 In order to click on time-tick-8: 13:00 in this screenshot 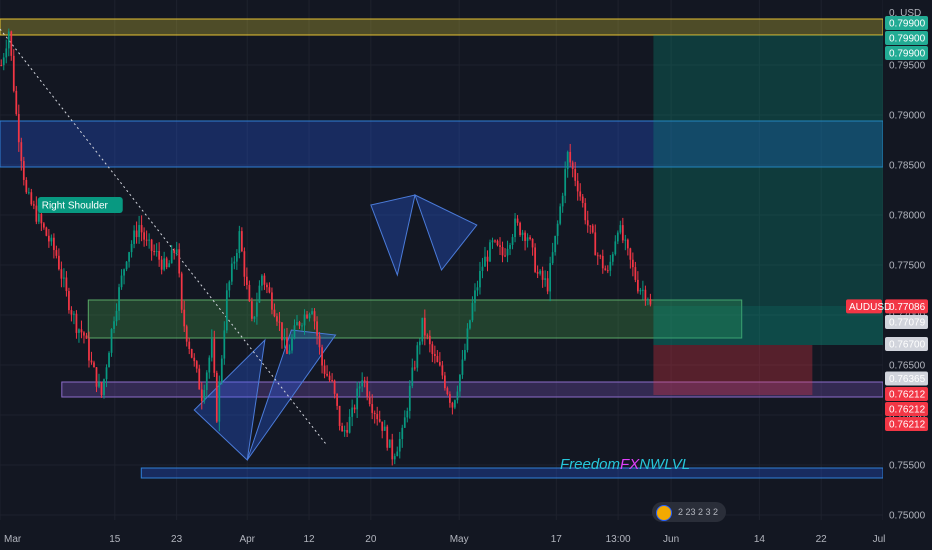, I will do `click(618, 539)`.